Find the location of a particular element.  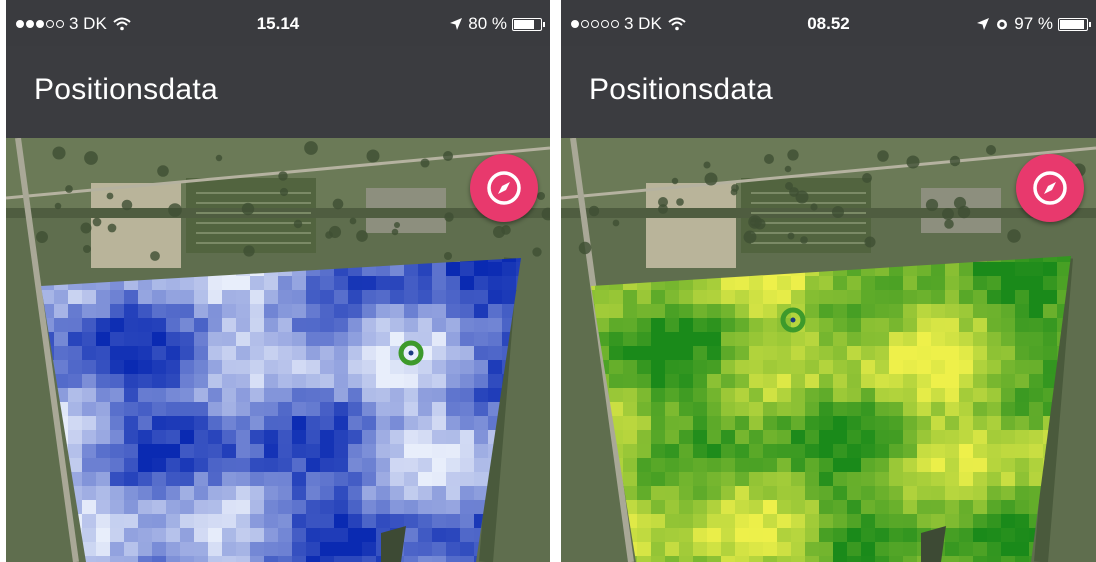

status-right: 80 % is located at coordinates (497, 24).